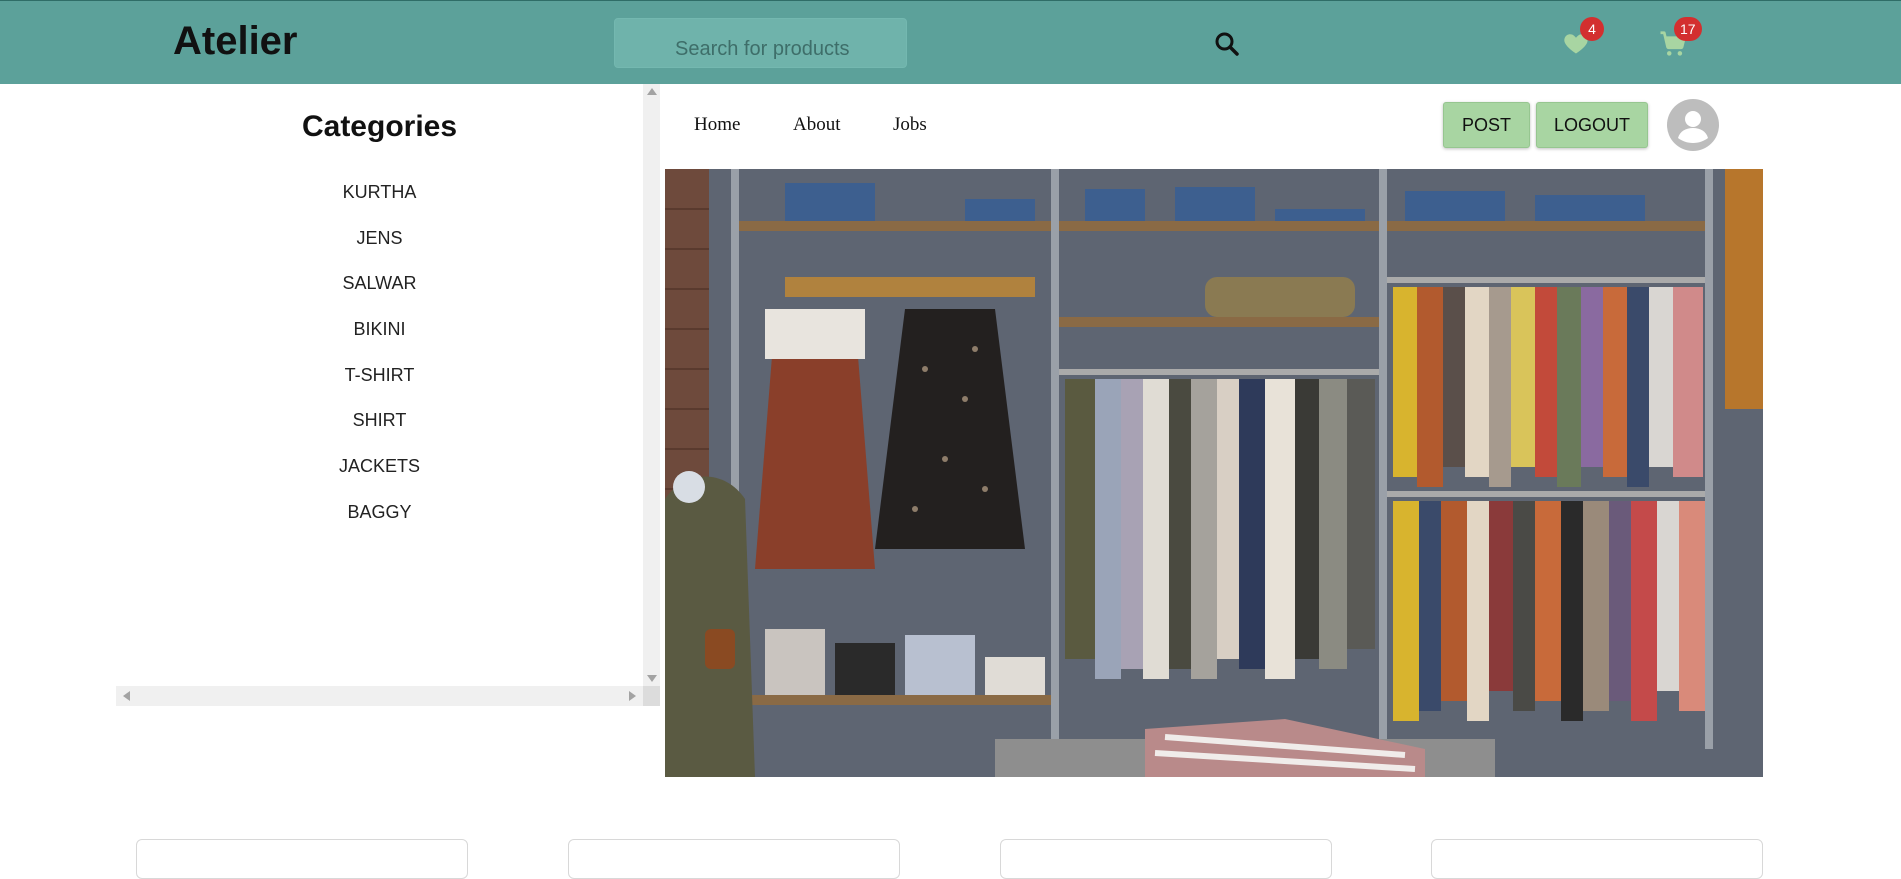 This screenshot has height=879, width=1901. Describe the element at coordinates (379, 525) in the screenshot. I see `category-item-baggy: BAGGY` at that location.